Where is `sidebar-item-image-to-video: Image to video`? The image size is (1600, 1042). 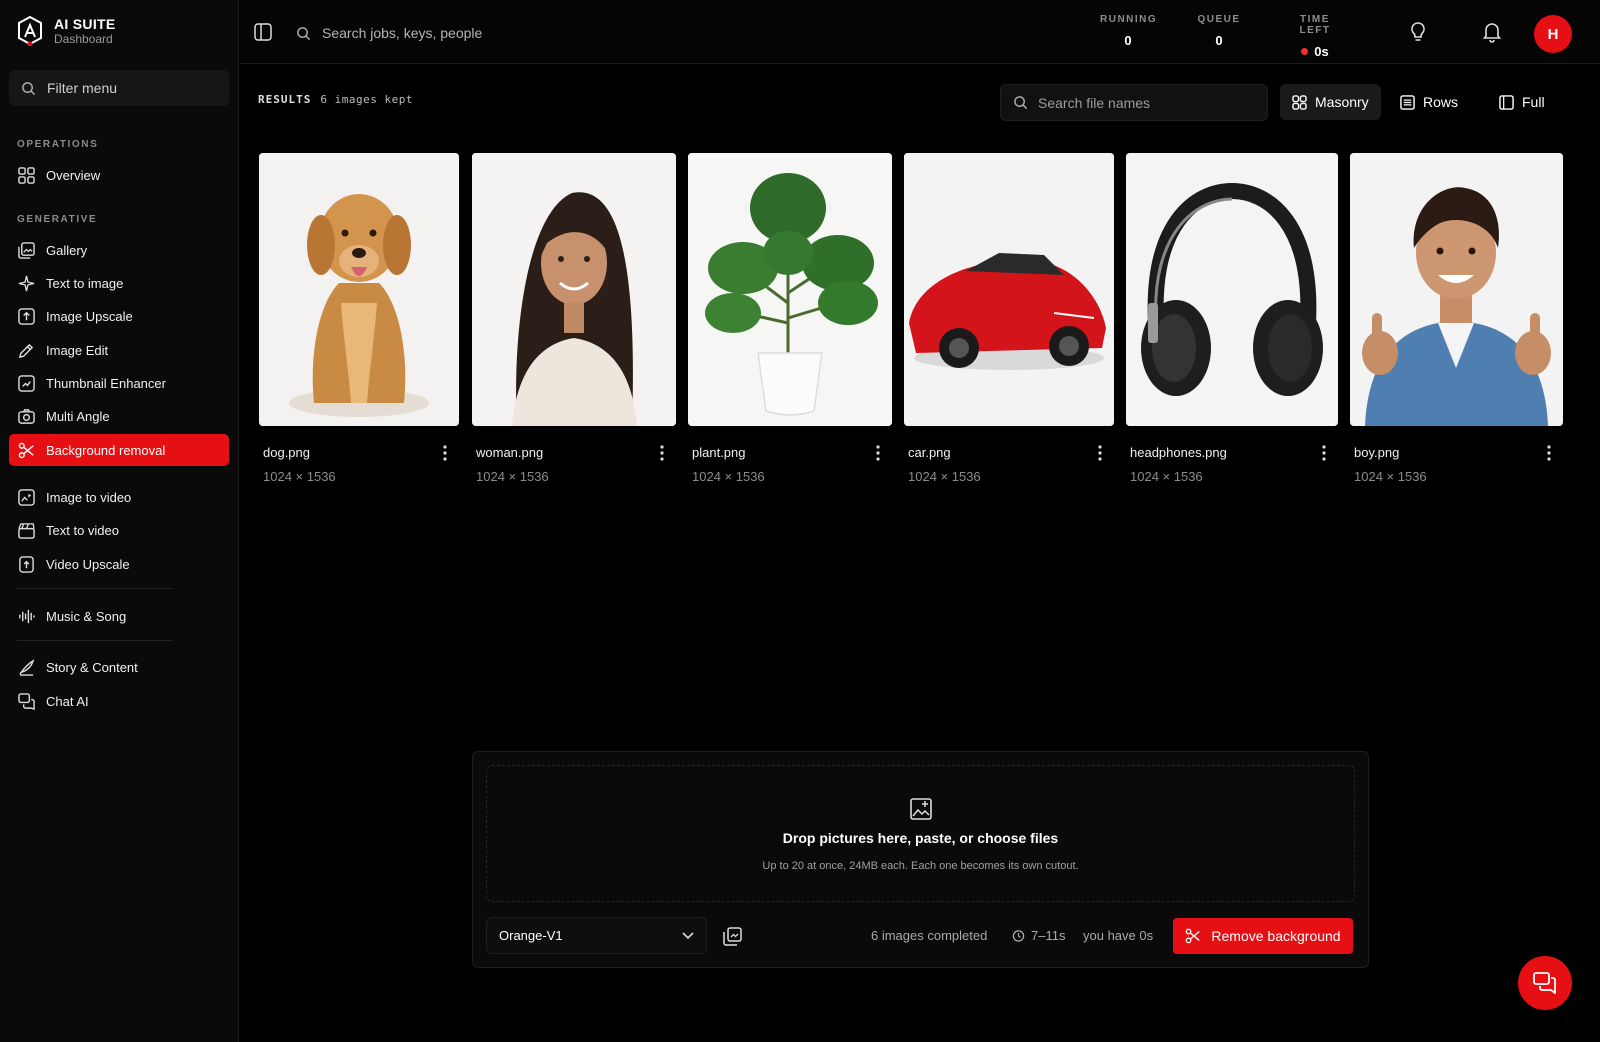 sidebar-item-image-to-video: Image to video is located at coordinates (119, 497).